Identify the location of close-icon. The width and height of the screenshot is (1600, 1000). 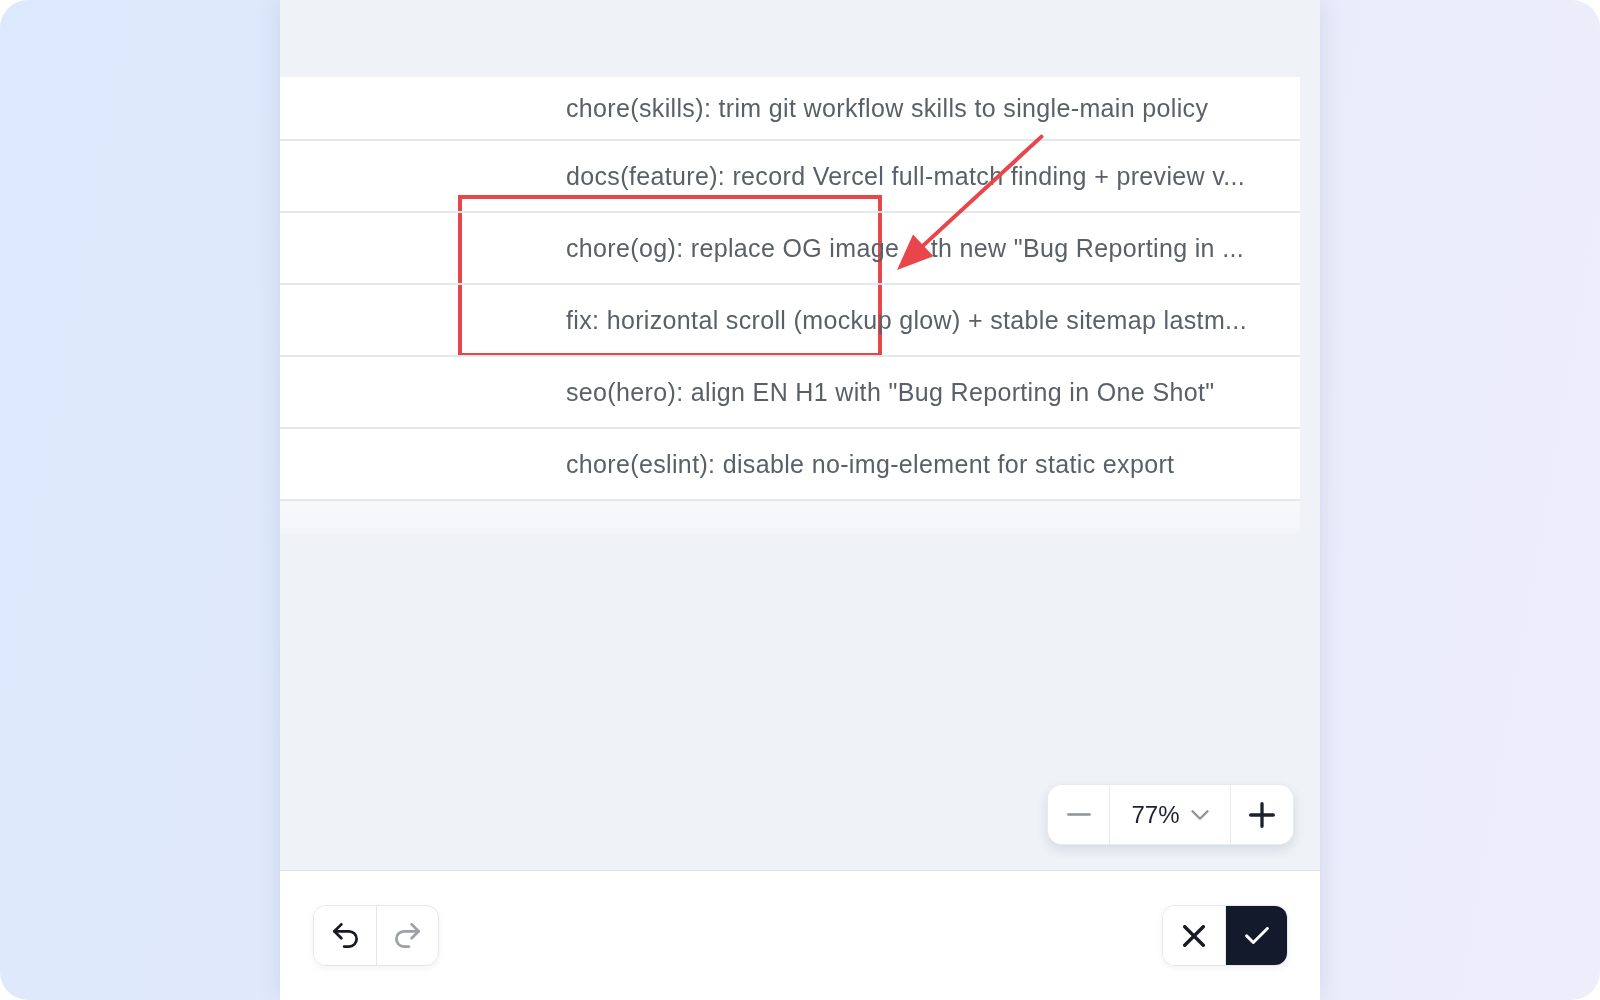
(1194, 935).